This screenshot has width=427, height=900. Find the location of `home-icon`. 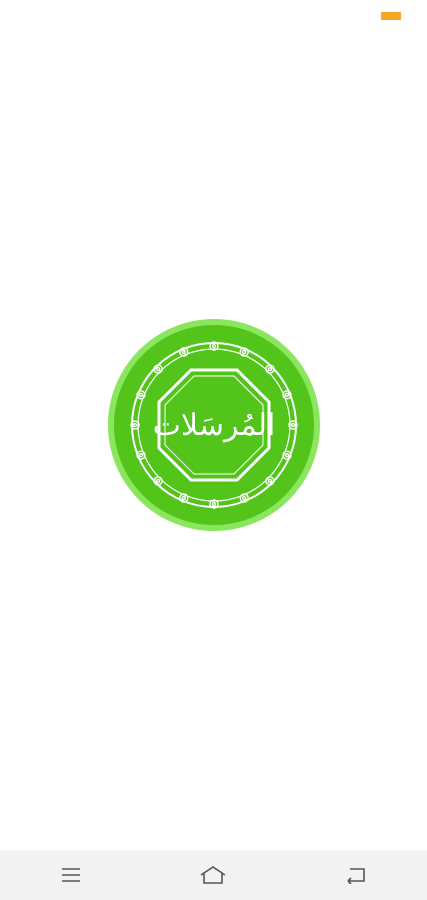

home-icon is located at coordinates (213, 875).